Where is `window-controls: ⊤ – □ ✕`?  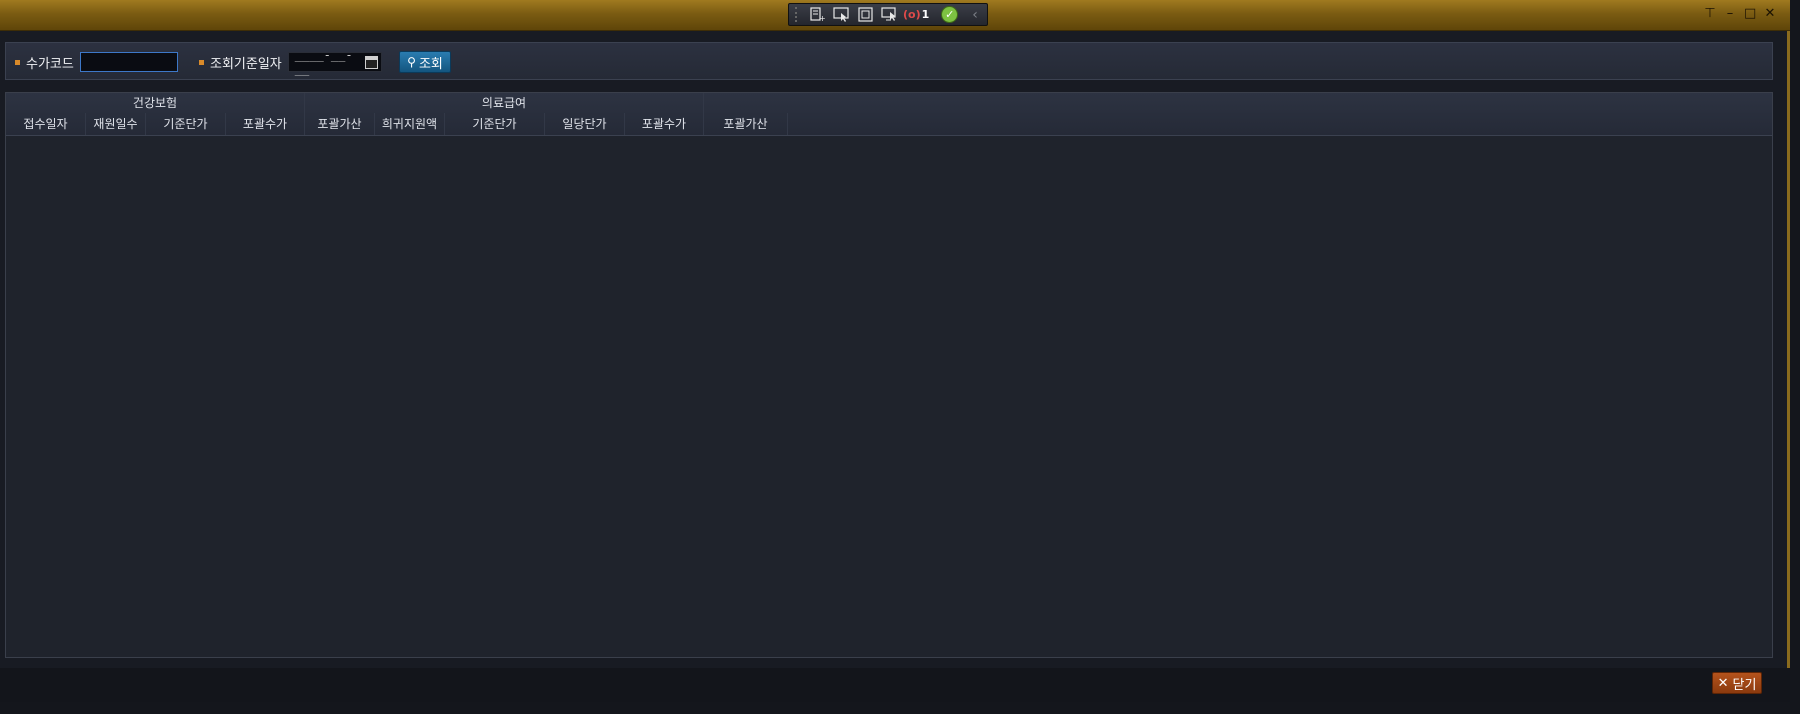
window-controls: ⊤ – □ ✕ is located at coordinates (1740, 14).